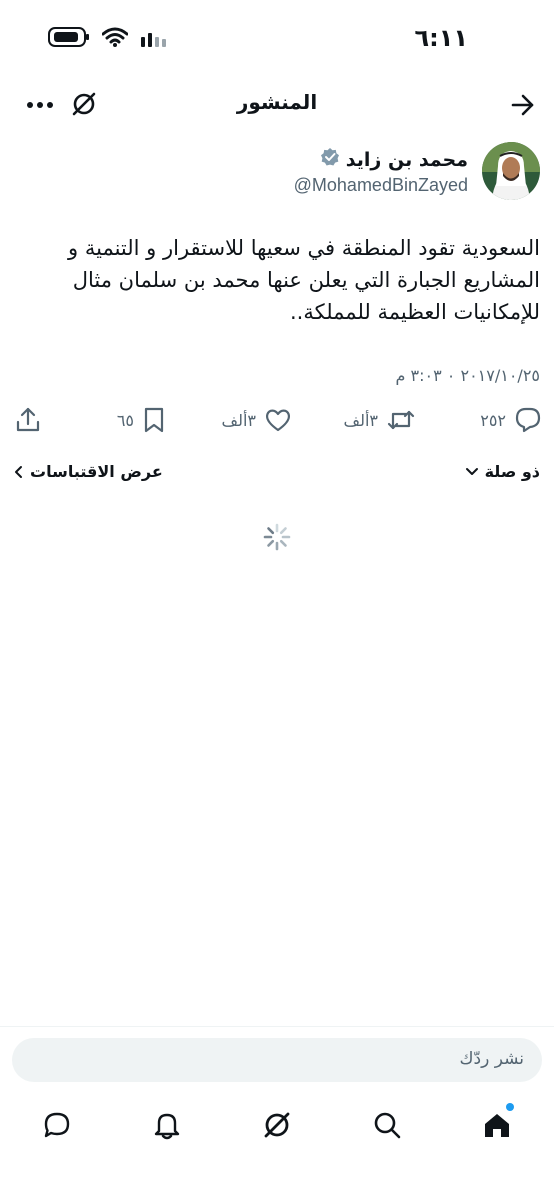  I want to click on status-icons, so click(107, 39).